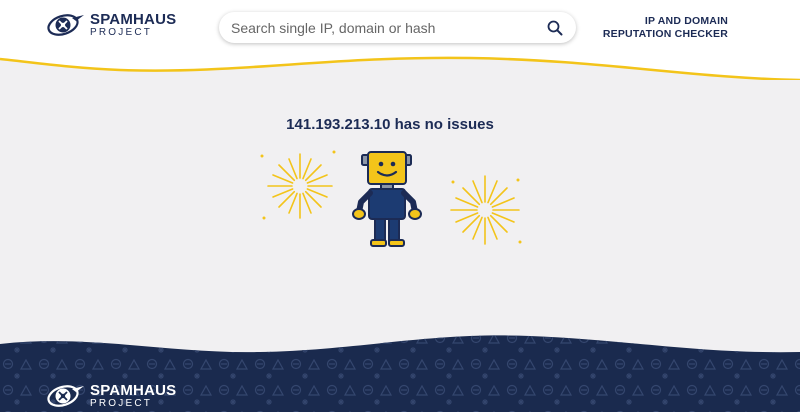  I want to click on spamhaus-logo: SPAMHAUS PROJECT, so click(131, 25).